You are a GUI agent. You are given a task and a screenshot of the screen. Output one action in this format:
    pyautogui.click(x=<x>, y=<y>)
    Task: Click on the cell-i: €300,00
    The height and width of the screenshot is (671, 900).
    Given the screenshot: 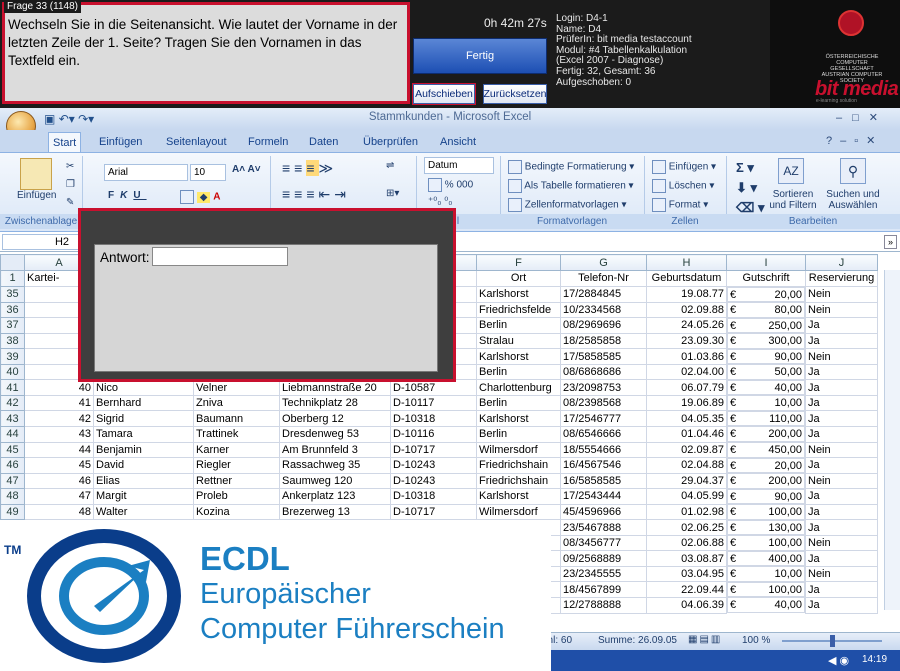 What is the action you would take?
    pyautogui.click(x=766, y=341)
    